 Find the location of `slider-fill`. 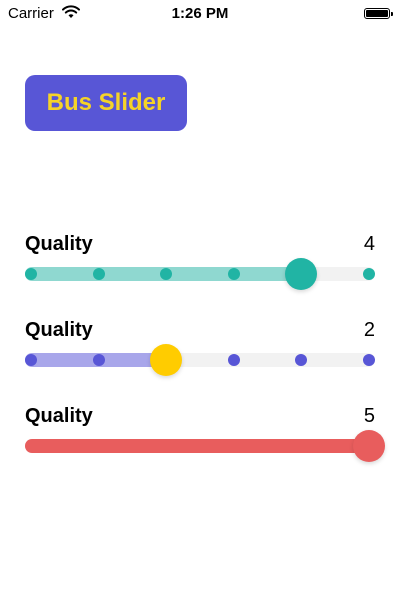

slider-fill is located at coordinates (200, 446).